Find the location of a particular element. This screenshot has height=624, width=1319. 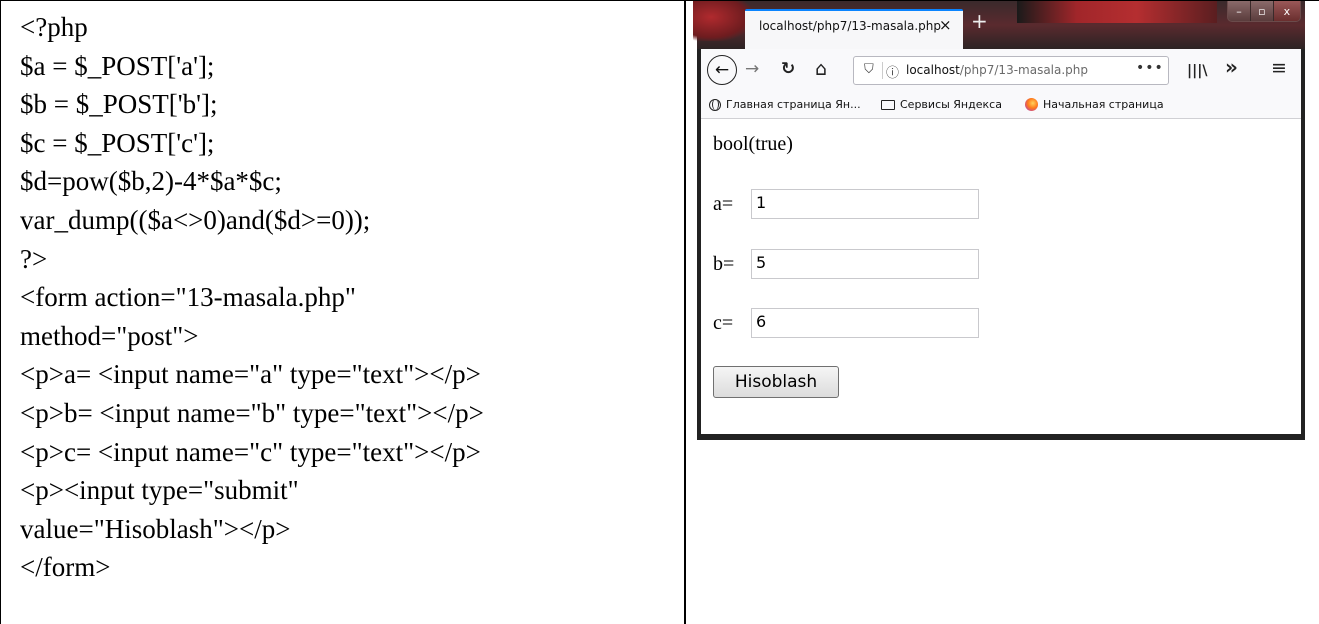

column-divider is located at coordinates (685, 312).